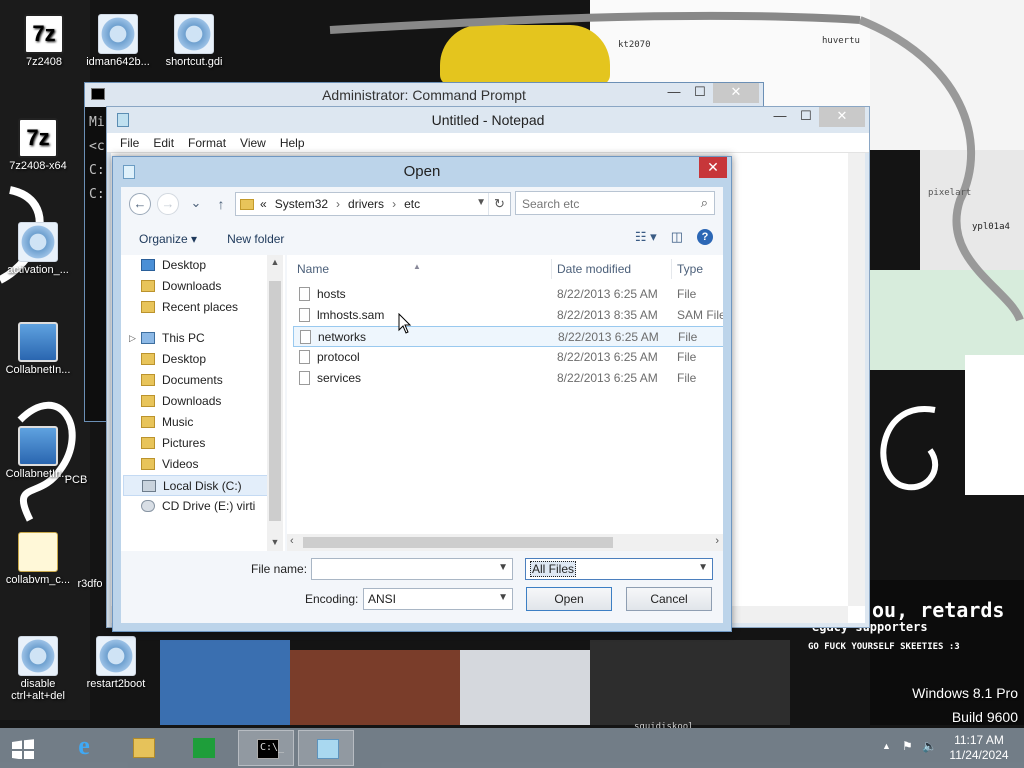  Describe the element at coordinates (275, 262) in the screenshot. I see `scroll-up-arrow-icon: ▲` at that location.